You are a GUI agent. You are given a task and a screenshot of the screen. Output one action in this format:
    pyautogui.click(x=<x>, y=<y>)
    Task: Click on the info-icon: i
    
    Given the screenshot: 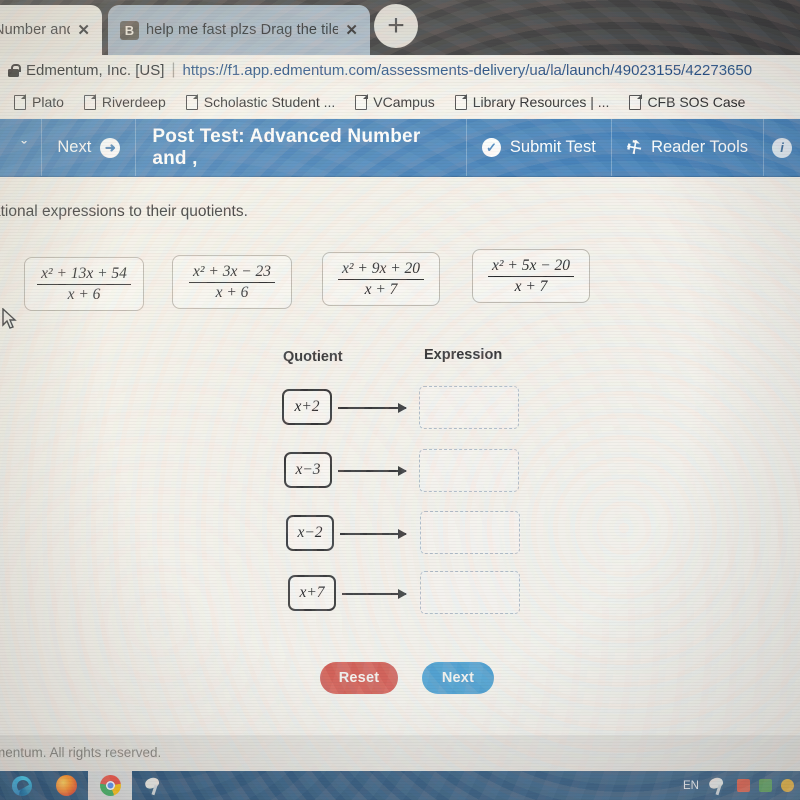 What is the action you would take?
    pyautogui.click(x=782, y=147)
    